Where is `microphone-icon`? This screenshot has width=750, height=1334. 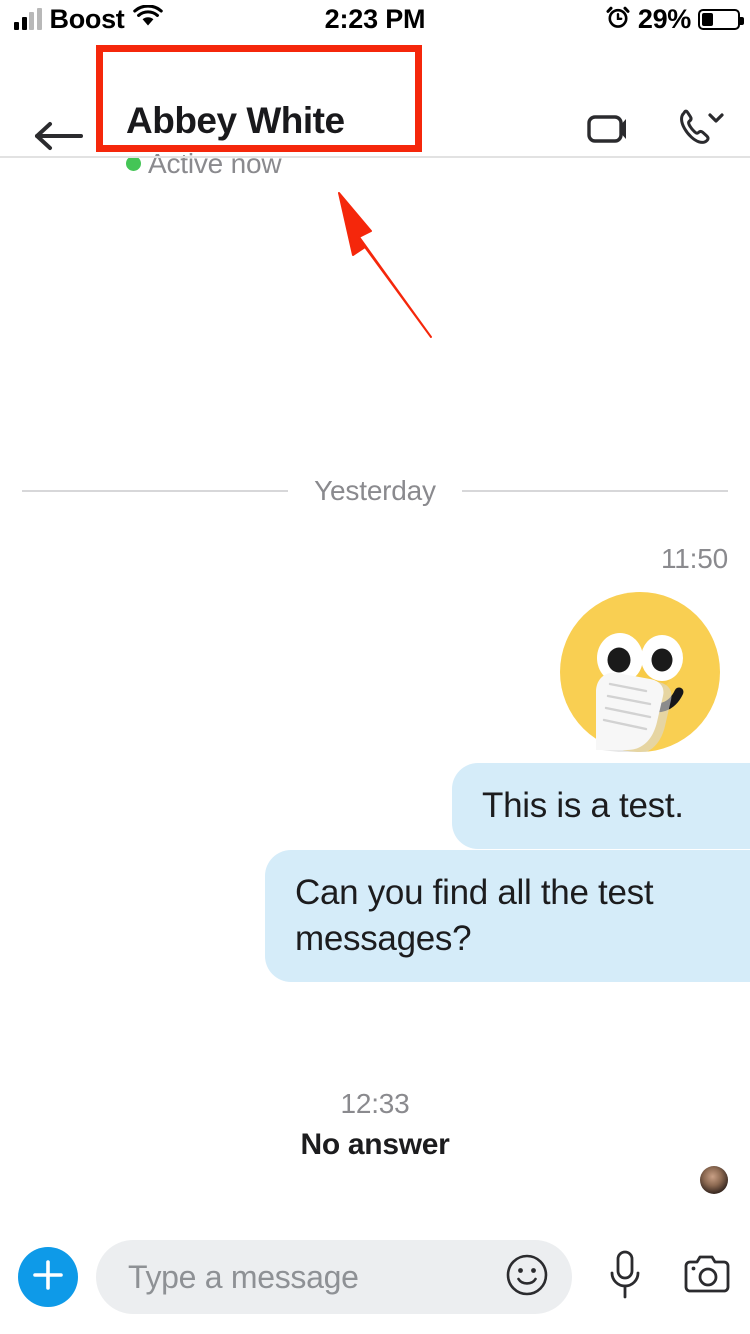 microphone-icon is located at coordinates (625, 1277).